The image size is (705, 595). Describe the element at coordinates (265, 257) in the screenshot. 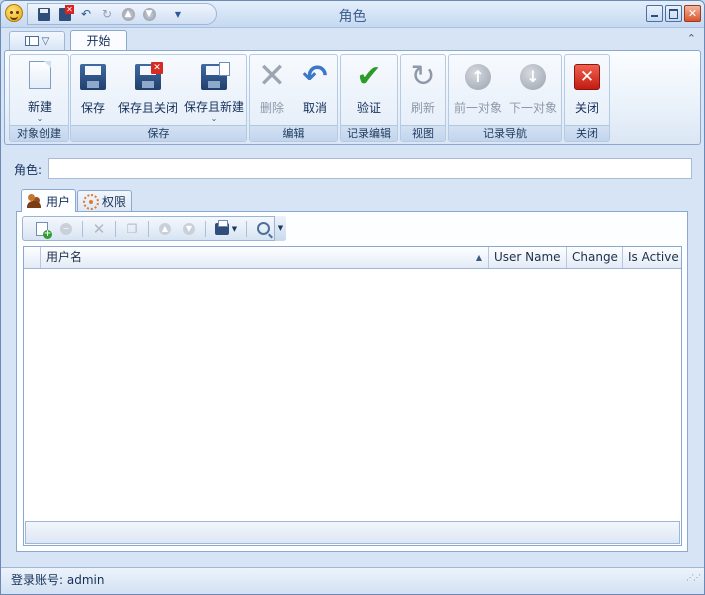

I see `column-header-username: 用户名 ▲` at that location.